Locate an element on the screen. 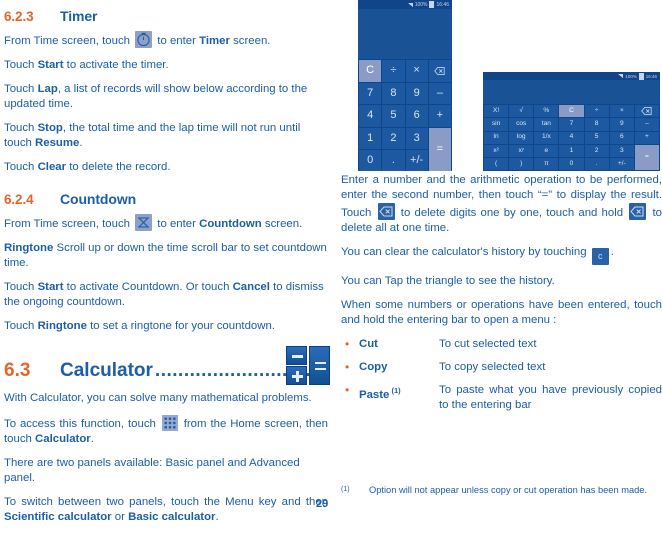 Image resolution: width=662 pixels, height=534 pixels. menu-option-label: Cut is located at coordinates (399, 344).